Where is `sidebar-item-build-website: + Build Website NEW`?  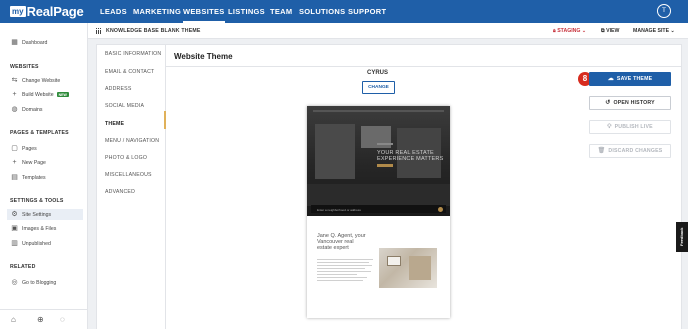
sidebar-item-build-website: + Build Website NEW is located at coordinates (45, 94).